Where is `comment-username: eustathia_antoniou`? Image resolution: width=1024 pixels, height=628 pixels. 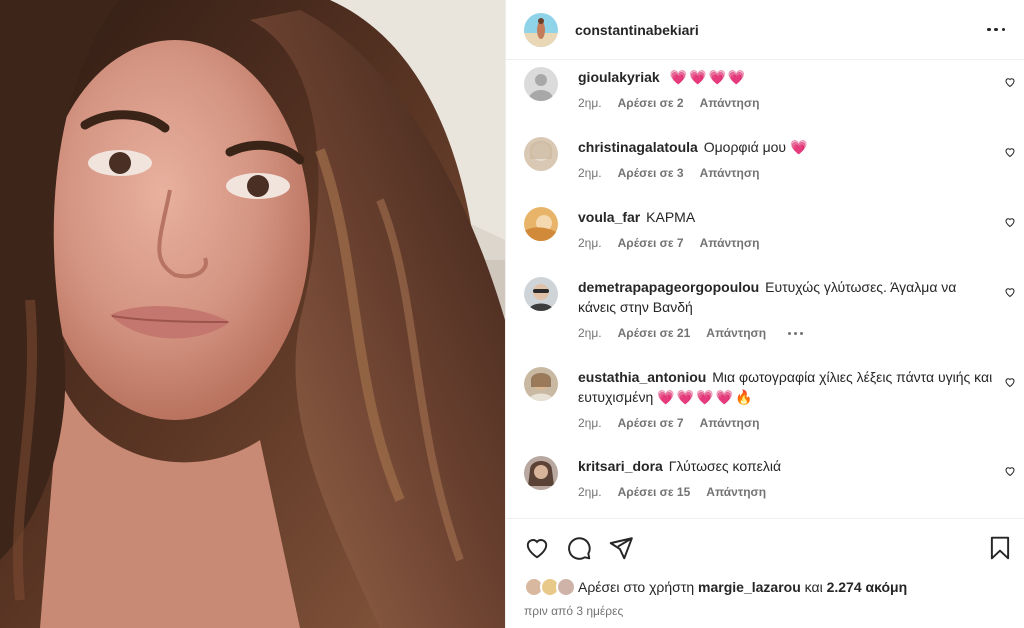
comment-username: eustathia_antoniou is located at coordinates (642, 377).